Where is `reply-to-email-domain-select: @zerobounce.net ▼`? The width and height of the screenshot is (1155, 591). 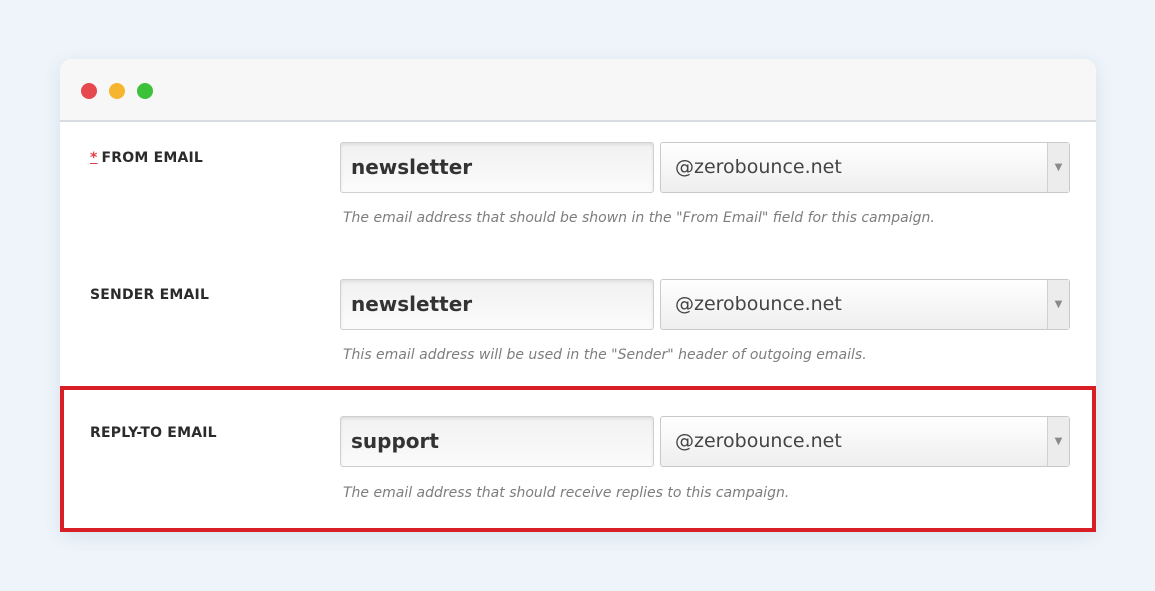
reply-to-email-domain-select: @zerobounce.net ▼ is located at coordinates (865, 441).